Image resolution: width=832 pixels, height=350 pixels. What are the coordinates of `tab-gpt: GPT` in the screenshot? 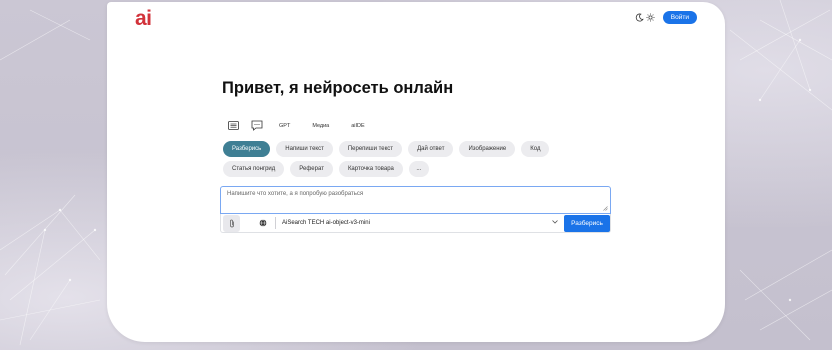 It's located at (284, 126).